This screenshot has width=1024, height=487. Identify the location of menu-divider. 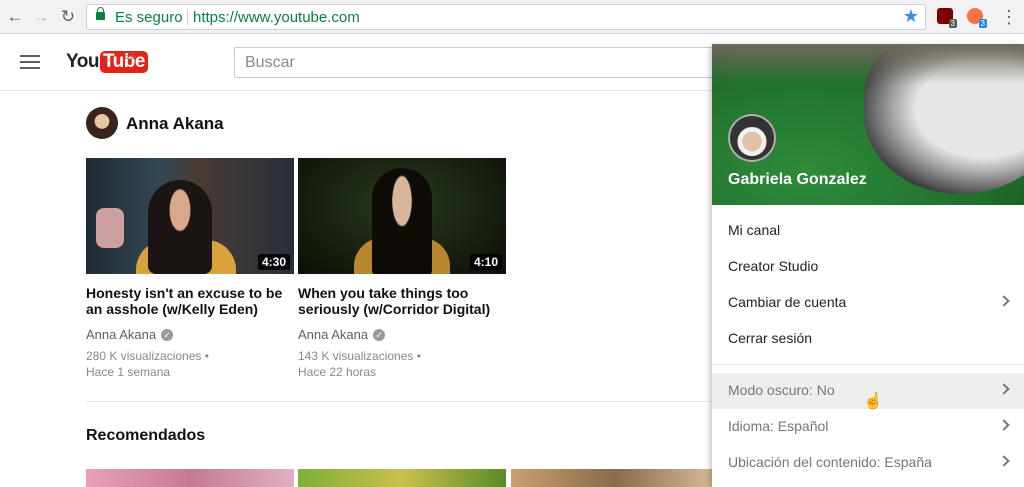
(868, 364).